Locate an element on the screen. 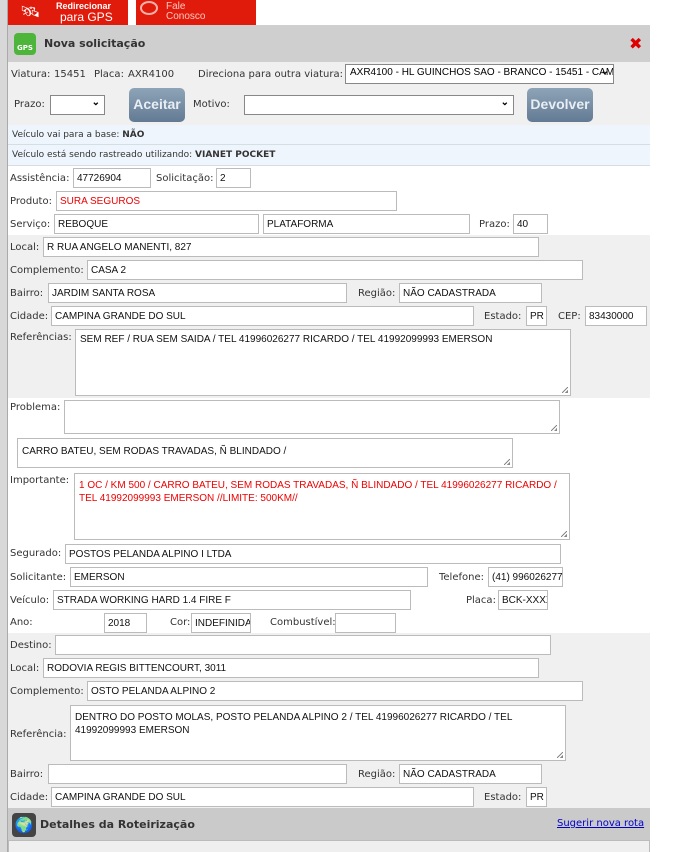 The width and height of the screenshot is (674, 852). routing-content is located at coordinates (329, 846).